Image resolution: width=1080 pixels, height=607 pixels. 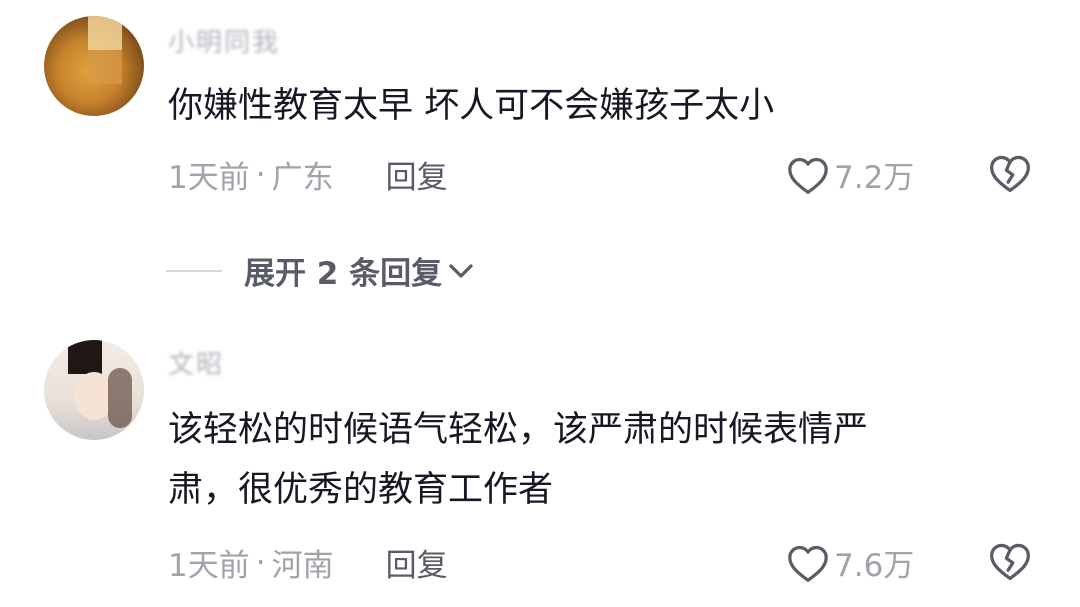 I want to click on comment-username: 文昭, so click(x=196, y=362).